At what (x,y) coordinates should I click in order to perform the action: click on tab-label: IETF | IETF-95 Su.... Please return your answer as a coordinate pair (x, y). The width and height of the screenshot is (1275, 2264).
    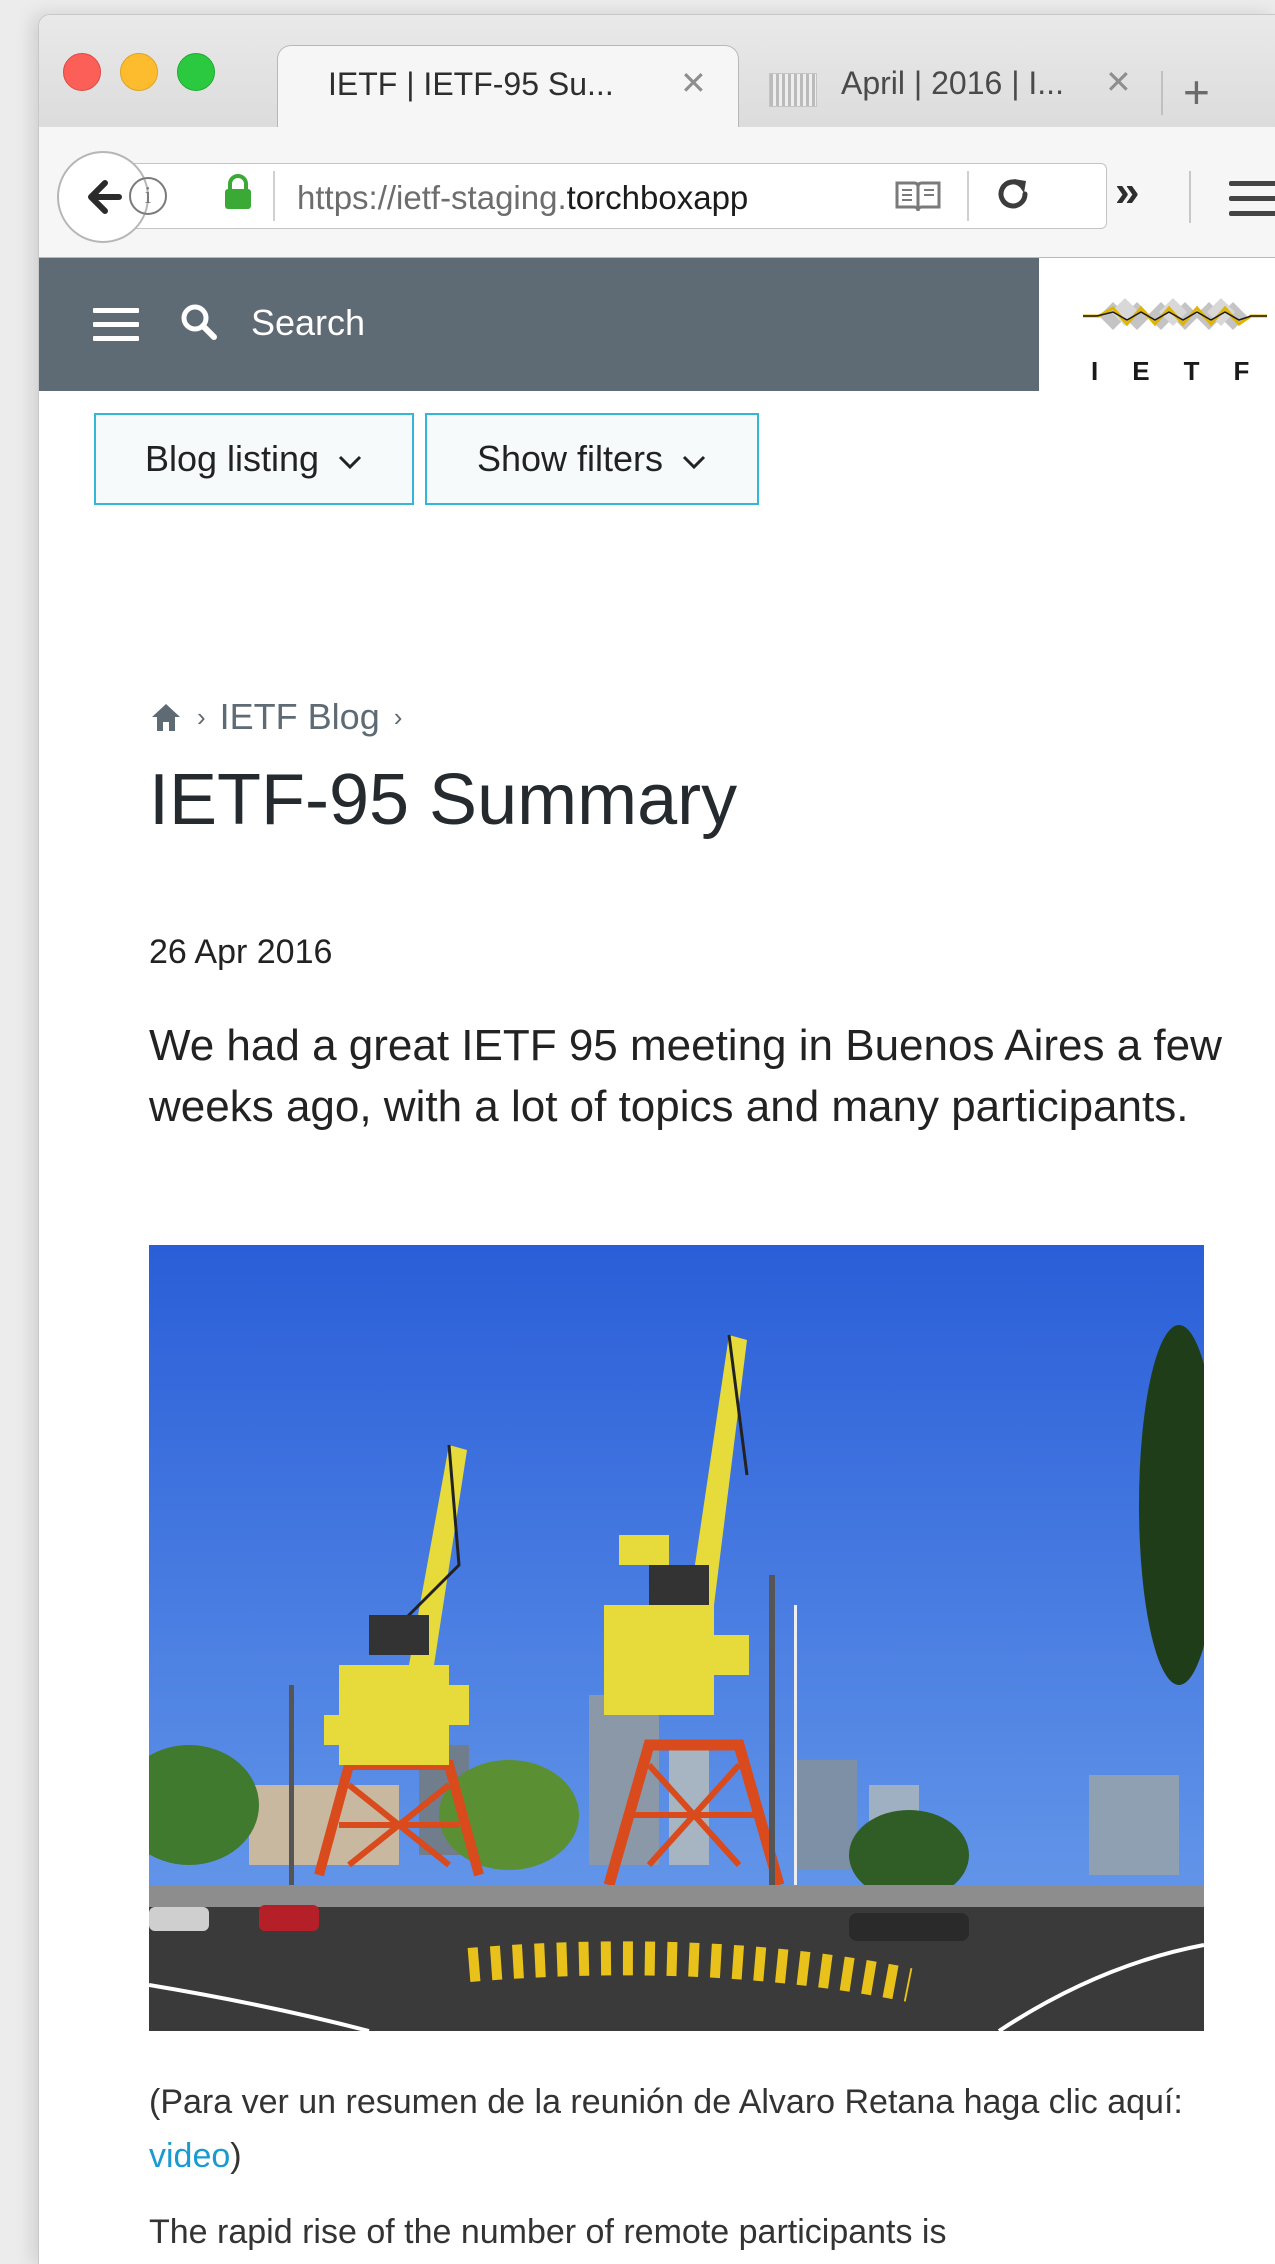
    Looking at the image, I should click on (471, 84).